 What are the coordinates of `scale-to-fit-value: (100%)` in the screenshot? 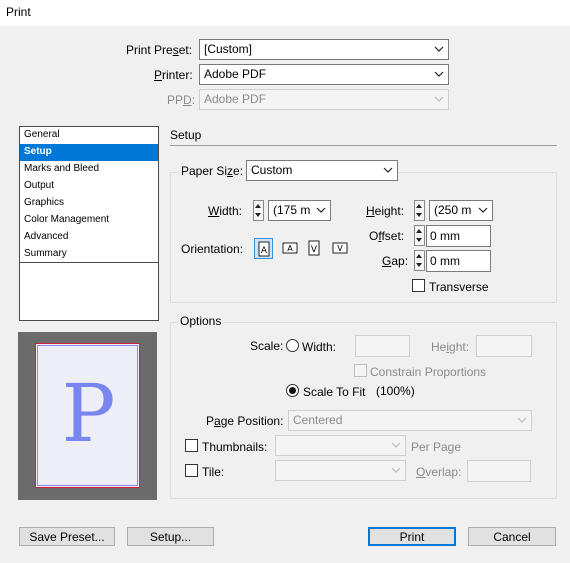 It's located at (395, 391).